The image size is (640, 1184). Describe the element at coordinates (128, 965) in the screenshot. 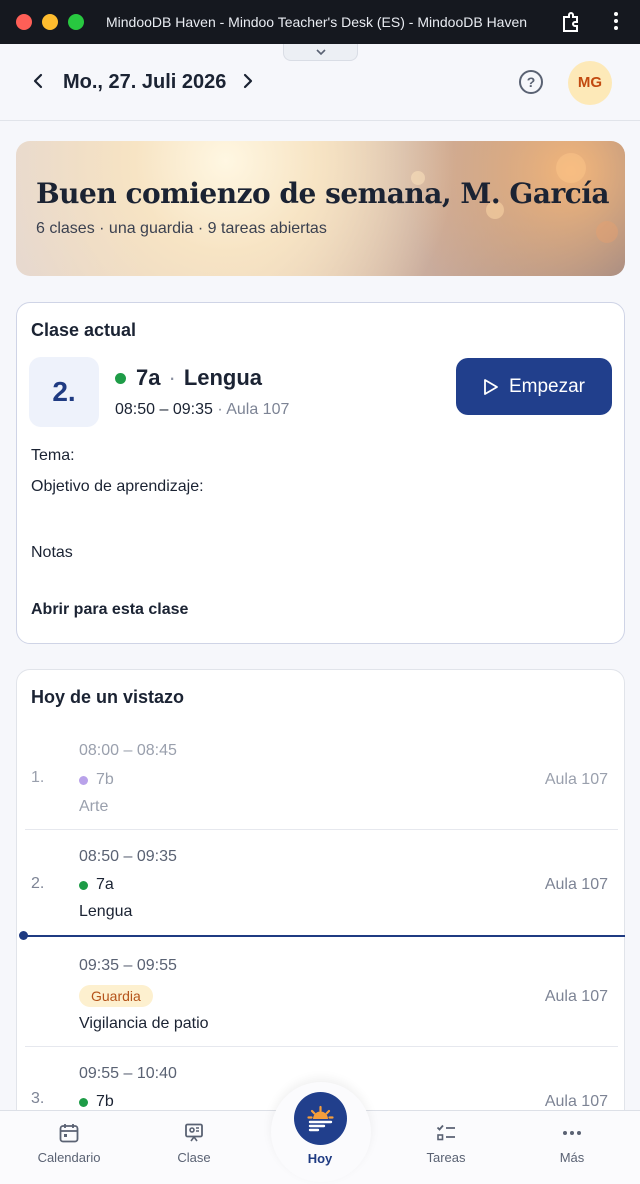

I see `slot-time: 09:35 – 09:55` at that location.